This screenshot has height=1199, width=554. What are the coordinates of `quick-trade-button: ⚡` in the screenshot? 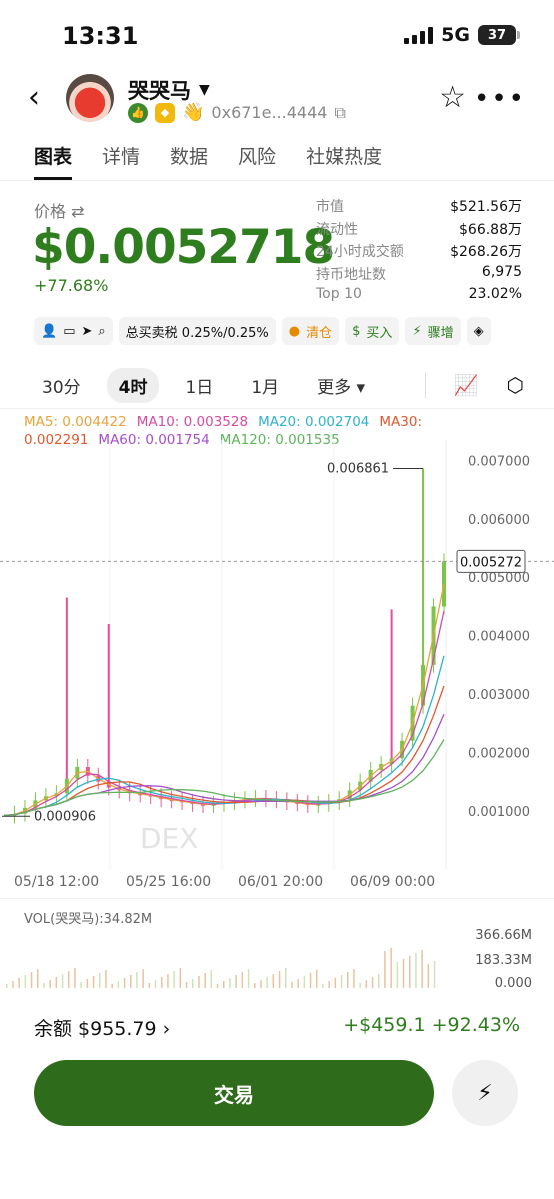 It's located at (485, 1093).